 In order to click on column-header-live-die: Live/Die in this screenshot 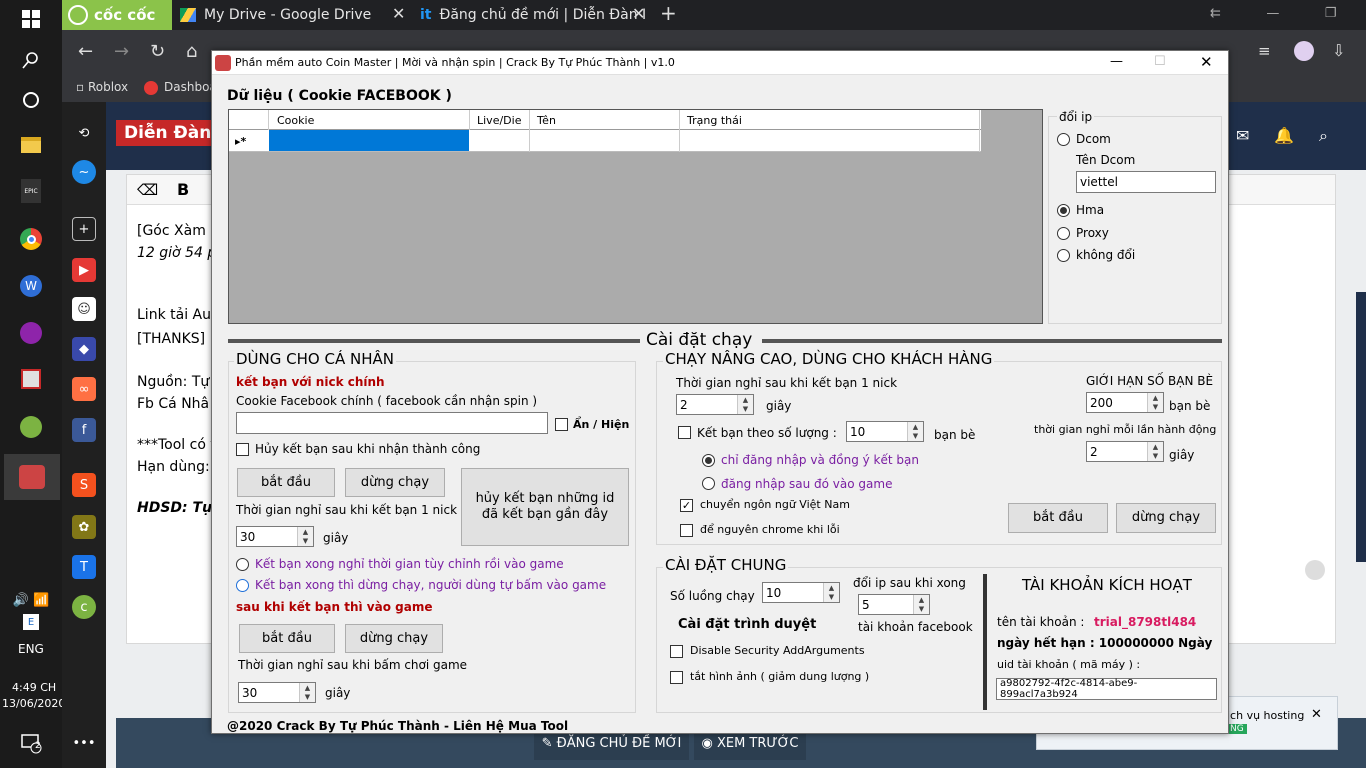, I will do `click(499, 120)`.